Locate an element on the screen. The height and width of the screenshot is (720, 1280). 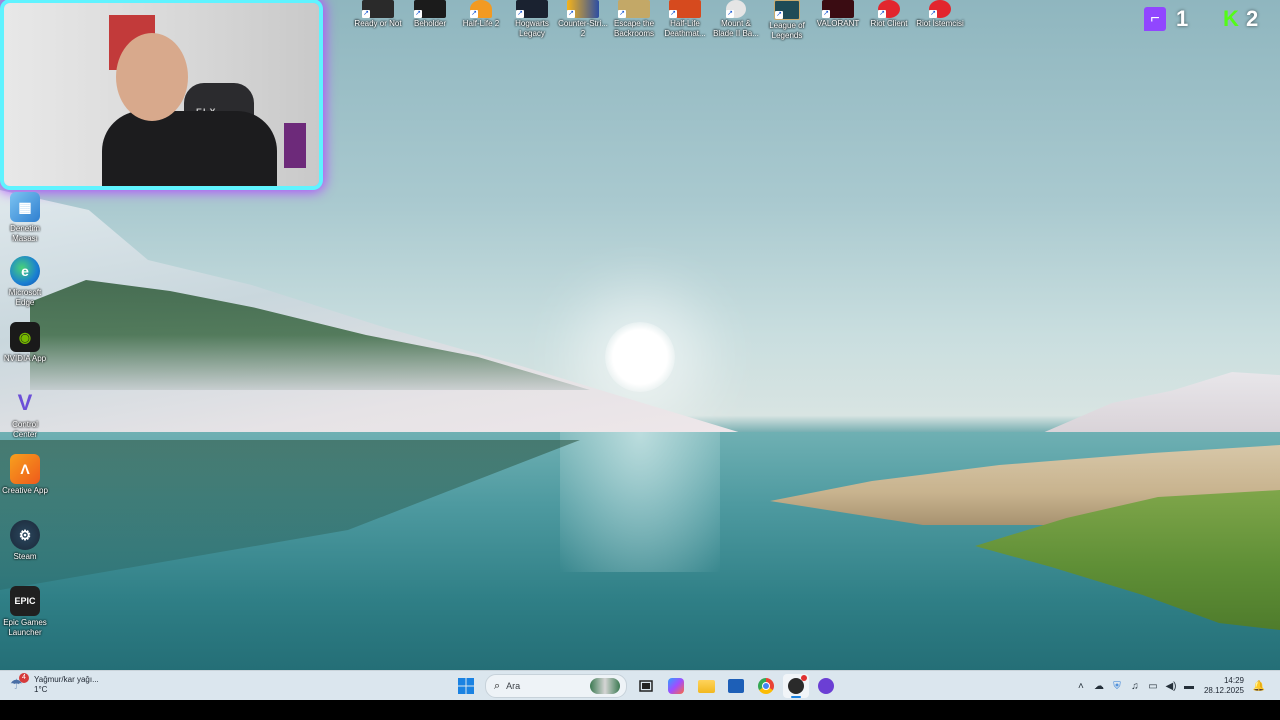
folder-icon is located at coordinates (706, 686).